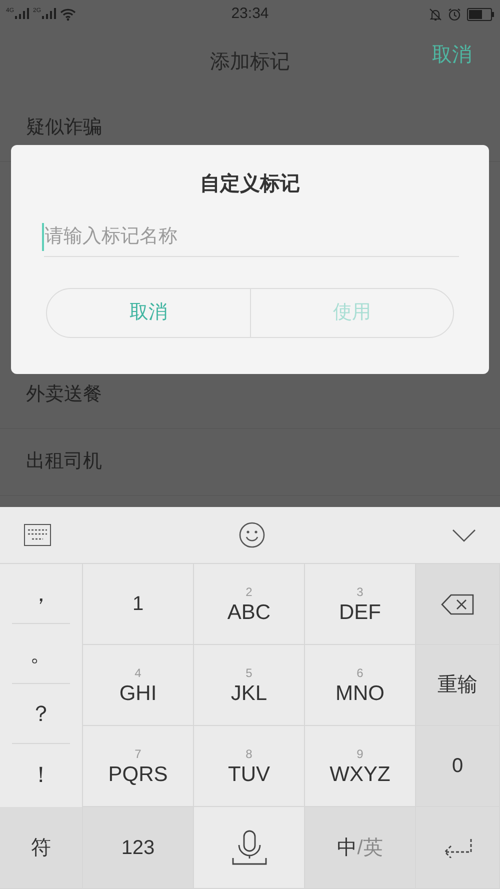 The height and width of the screenshot is (889, 500). Describe the element at coordinates (138, 685) in the screenshot. I see `key: 4 GHI` at that location.